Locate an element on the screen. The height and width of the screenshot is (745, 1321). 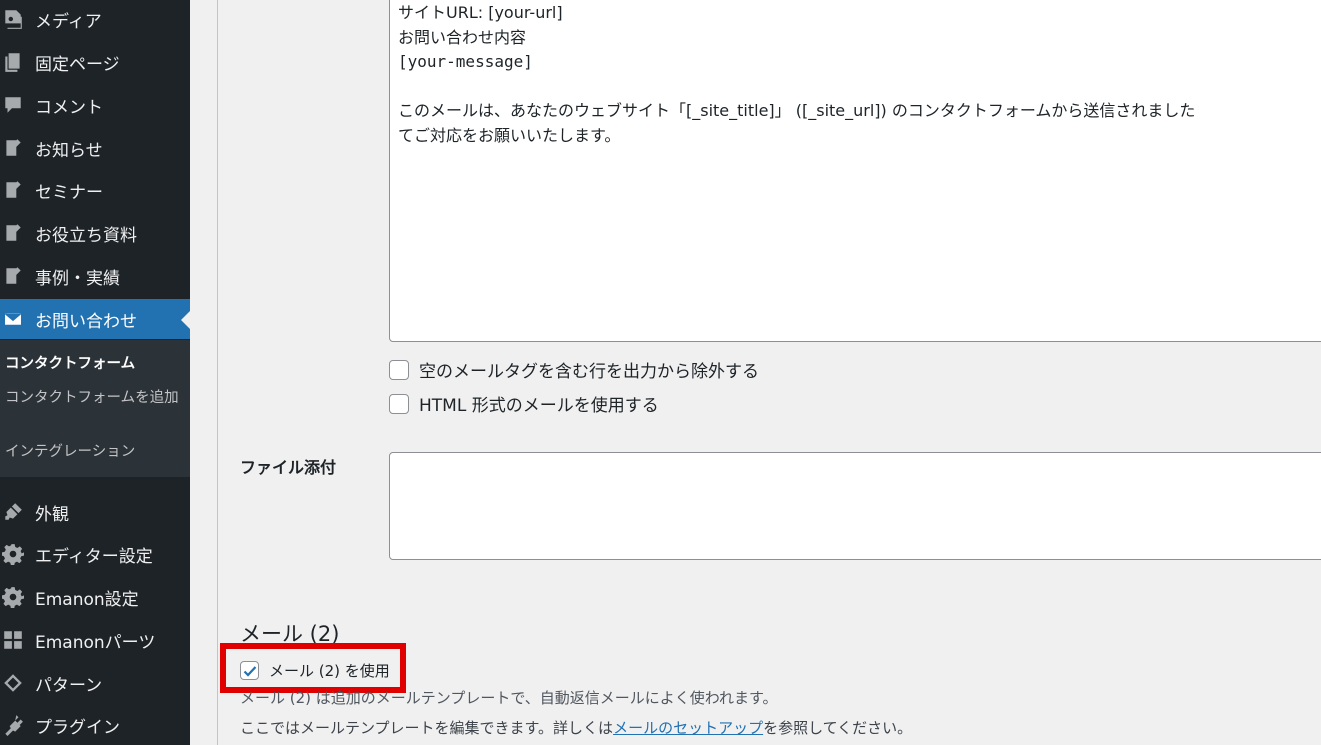
mail-body-line: お問い合わせ内容 is located at coordinates (462, 37).